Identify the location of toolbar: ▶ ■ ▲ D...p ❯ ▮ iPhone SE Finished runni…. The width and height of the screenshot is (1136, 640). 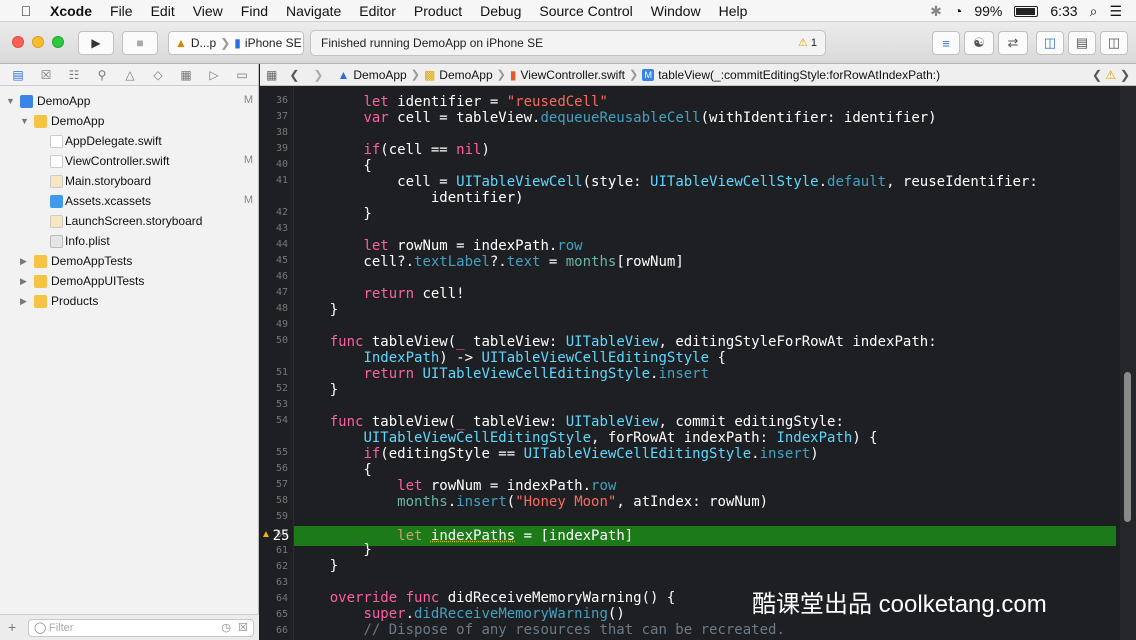
(568, 43).